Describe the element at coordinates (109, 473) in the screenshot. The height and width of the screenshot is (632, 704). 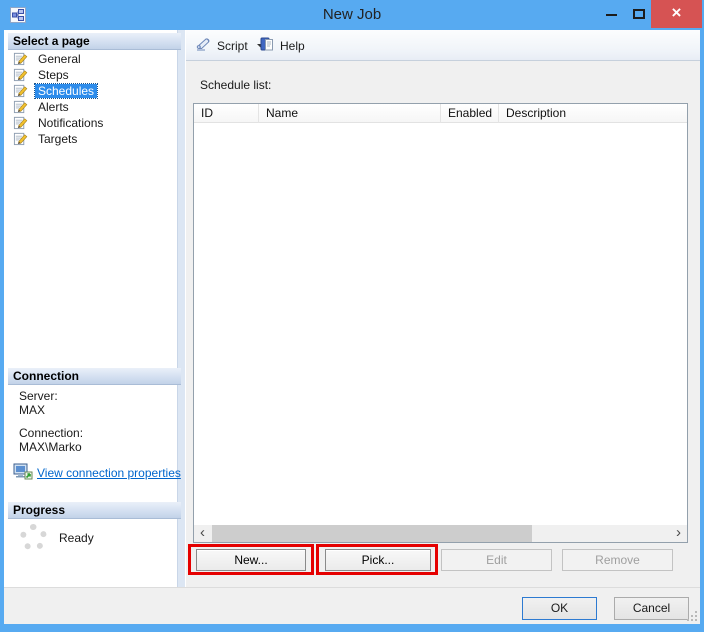
I see `view-connection-properties-link: View connection properties` at that location.